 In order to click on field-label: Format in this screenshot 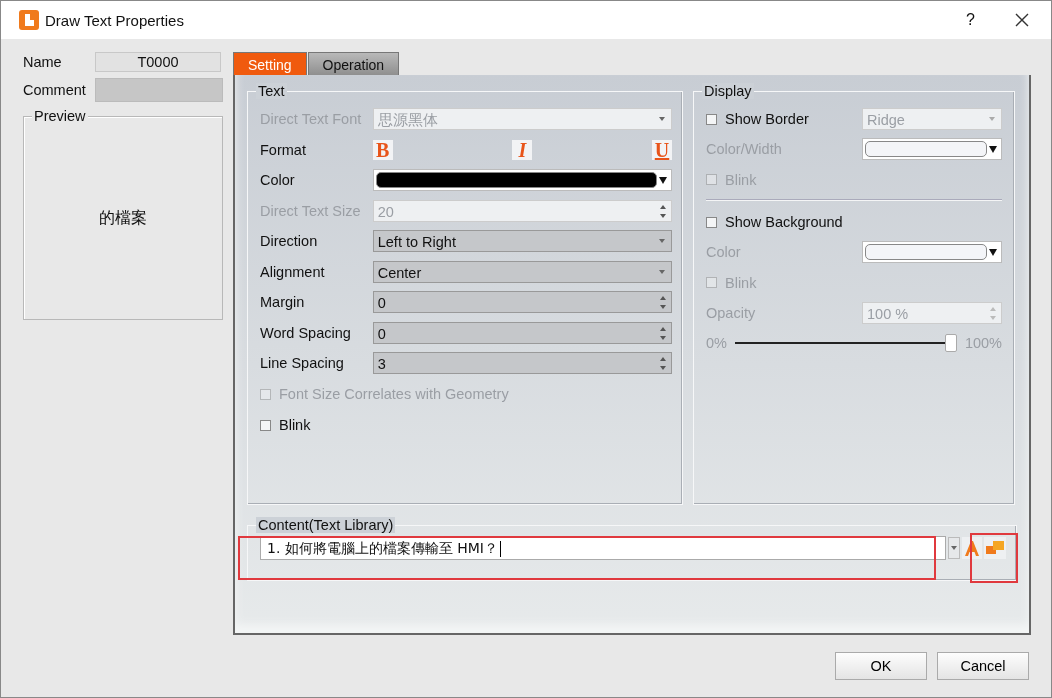, I will do `click(283, 149)`.